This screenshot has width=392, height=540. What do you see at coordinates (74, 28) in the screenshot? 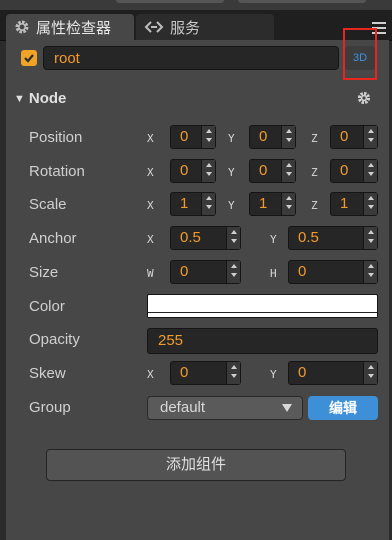
I see `tab-inspector-label: 属性检查器` at bounding box center [74, 28].